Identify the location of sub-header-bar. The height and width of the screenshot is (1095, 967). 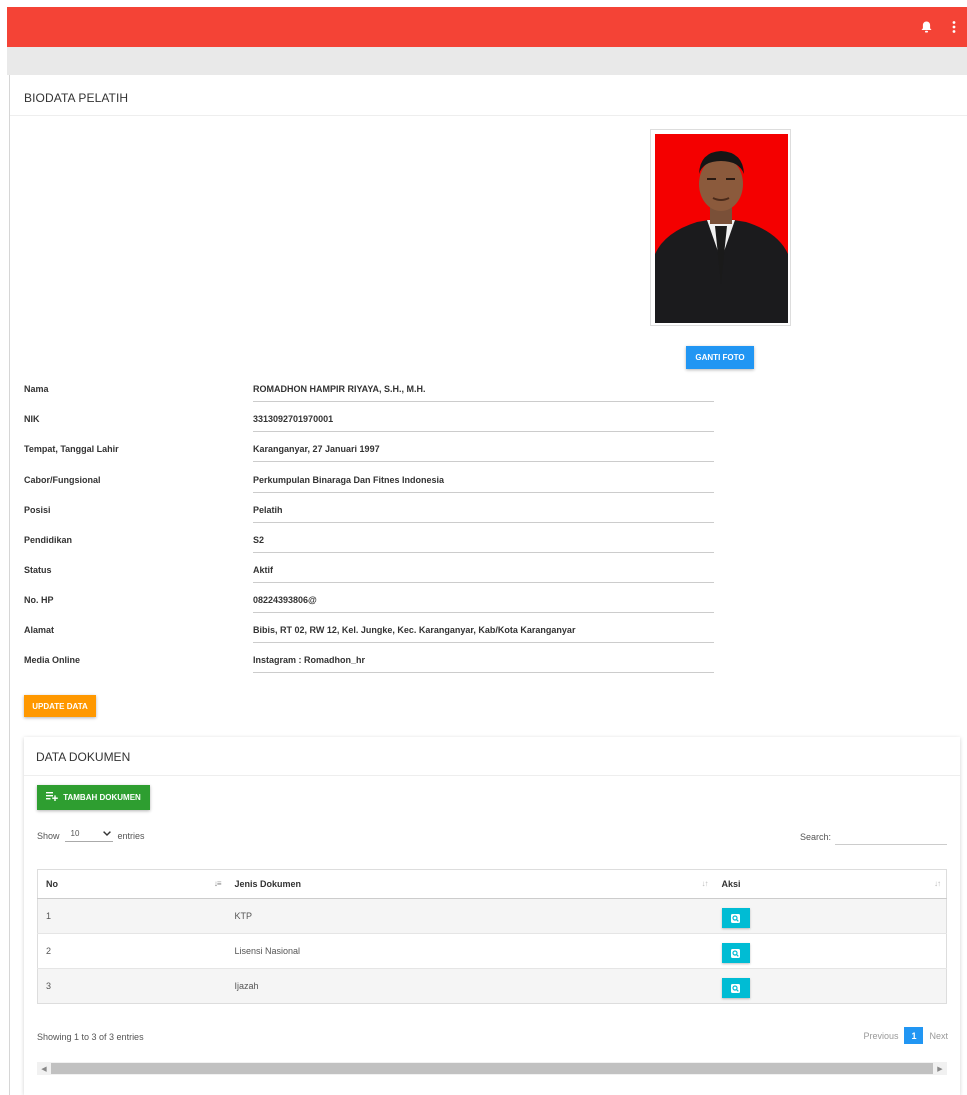
(487, 61).